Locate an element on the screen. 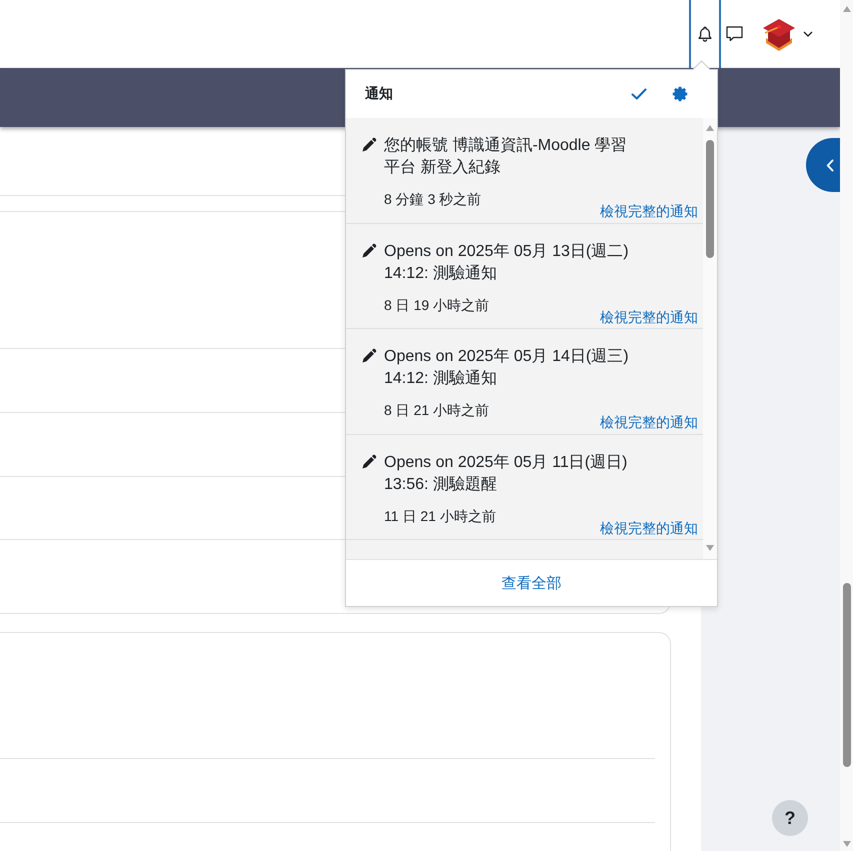 The width and height of the screenshot is (853, 851). user-menu-button is located at coordinates (787, 34).